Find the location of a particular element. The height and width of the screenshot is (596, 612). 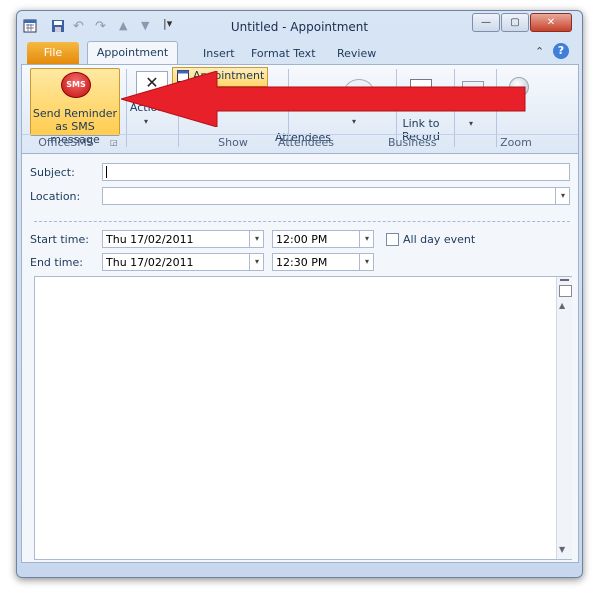

start-time-picker: 12:00 PM ▾ is located at coordinates (323, 239).